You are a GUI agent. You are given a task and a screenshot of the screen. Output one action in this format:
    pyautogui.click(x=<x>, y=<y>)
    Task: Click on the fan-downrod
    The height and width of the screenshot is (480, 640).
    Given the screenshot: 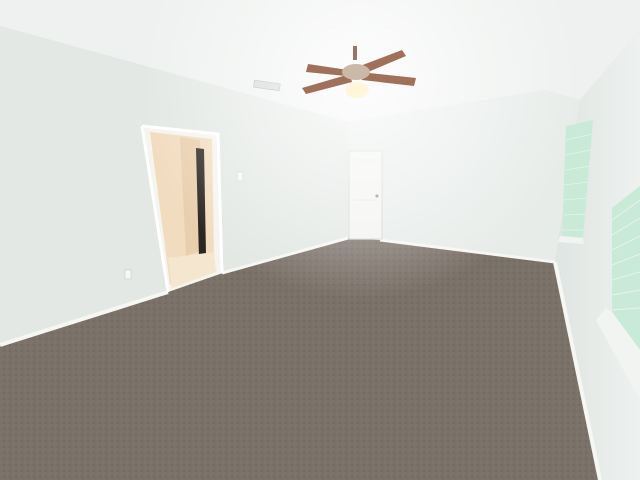 What is the action you would take?
    pyautogui.click(x=355, y=53)
    